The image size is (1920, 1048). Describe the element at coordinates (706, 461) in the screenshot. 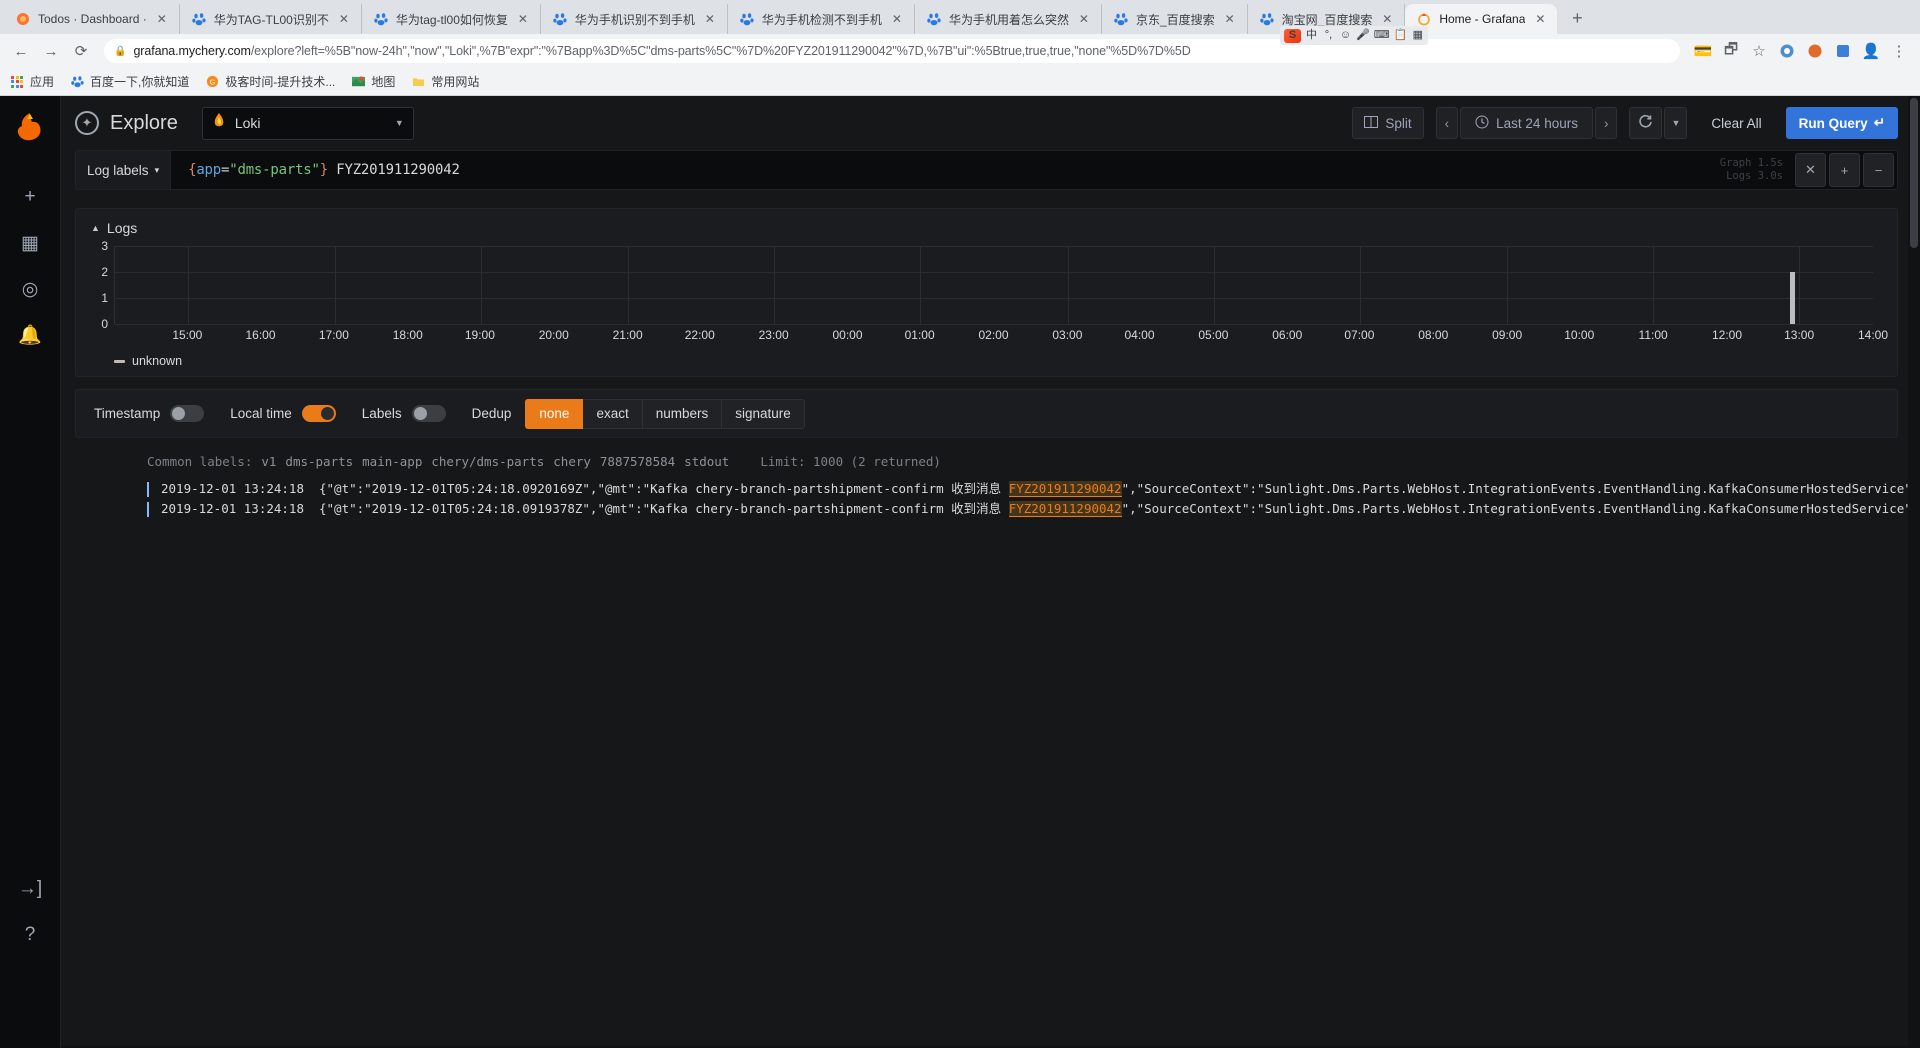

I see `common-label: stdout` at that location.